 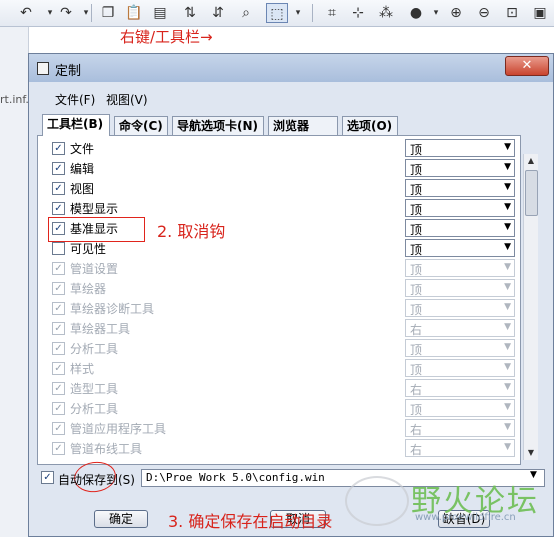 What do you see at coordinates (66, 13) in the screenshot?
I see `redo-icon: ↷` at bounding box center [66, 13].